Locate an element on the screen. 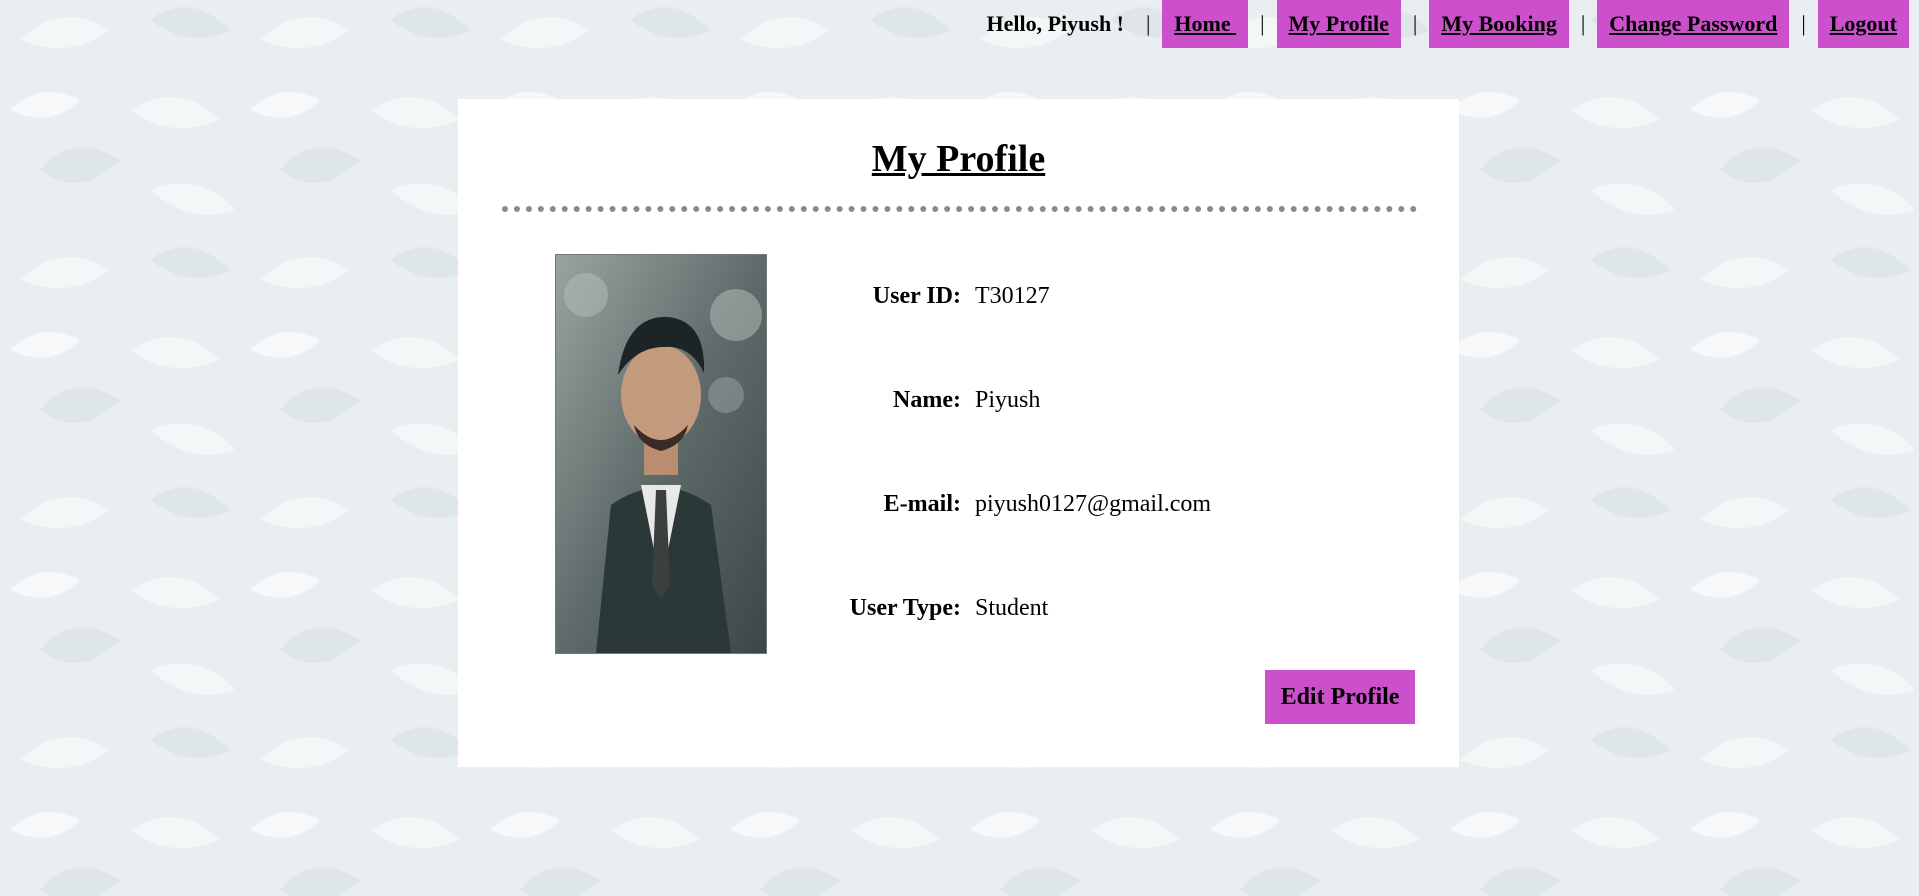  user-id-value: T30127 is located at coordinates (1012, 295).